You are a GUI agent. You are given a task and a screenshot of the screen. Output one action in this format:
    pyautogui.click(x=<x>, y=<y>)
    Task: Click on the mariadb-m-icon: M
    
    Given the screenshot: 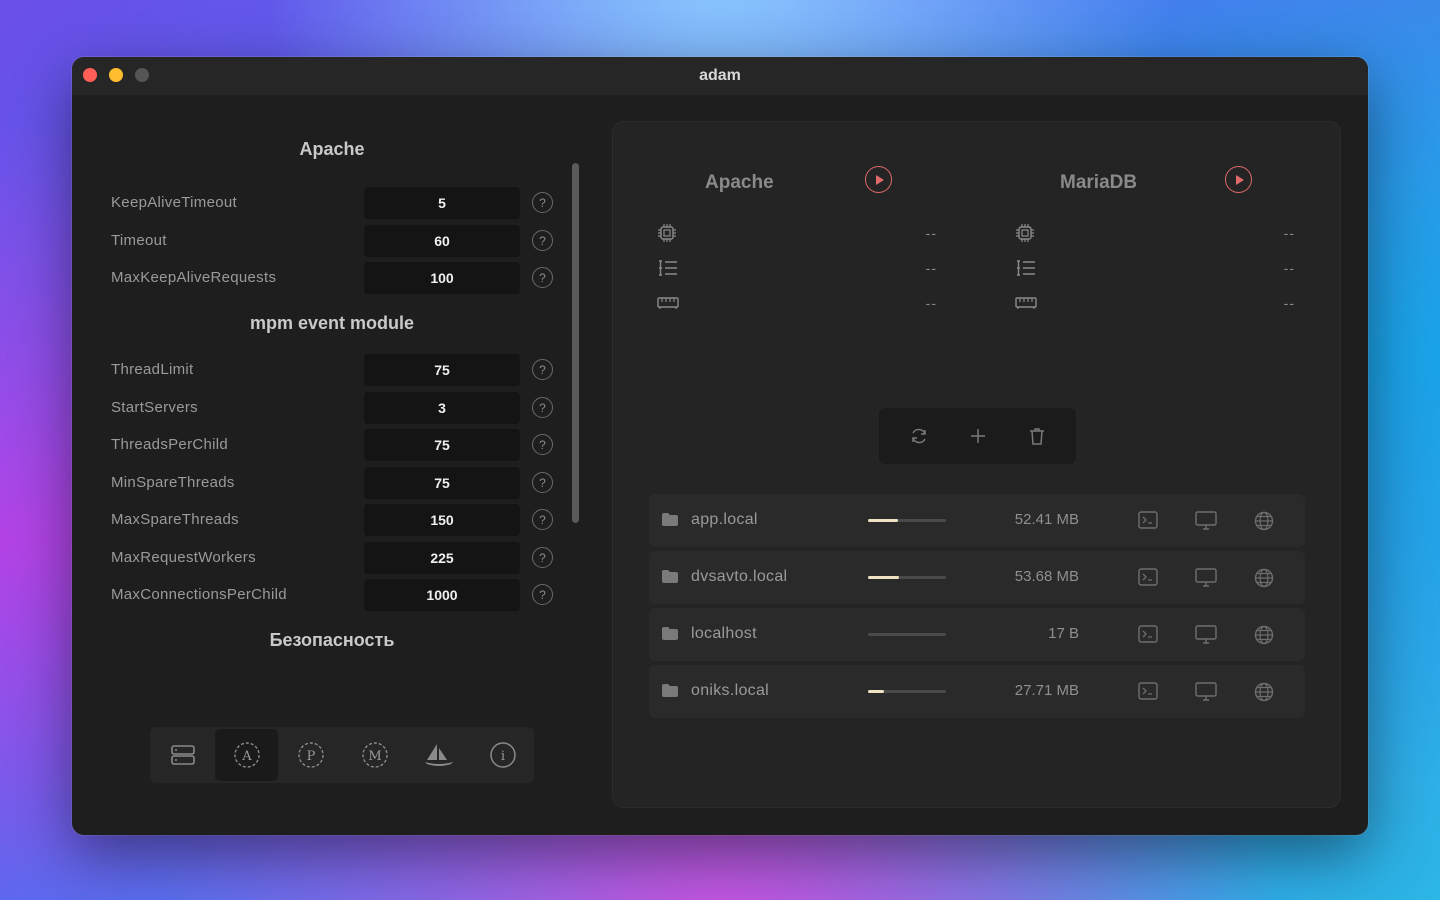 What is the action you would take?
    pyautogui.click(x=374, y=755)
    